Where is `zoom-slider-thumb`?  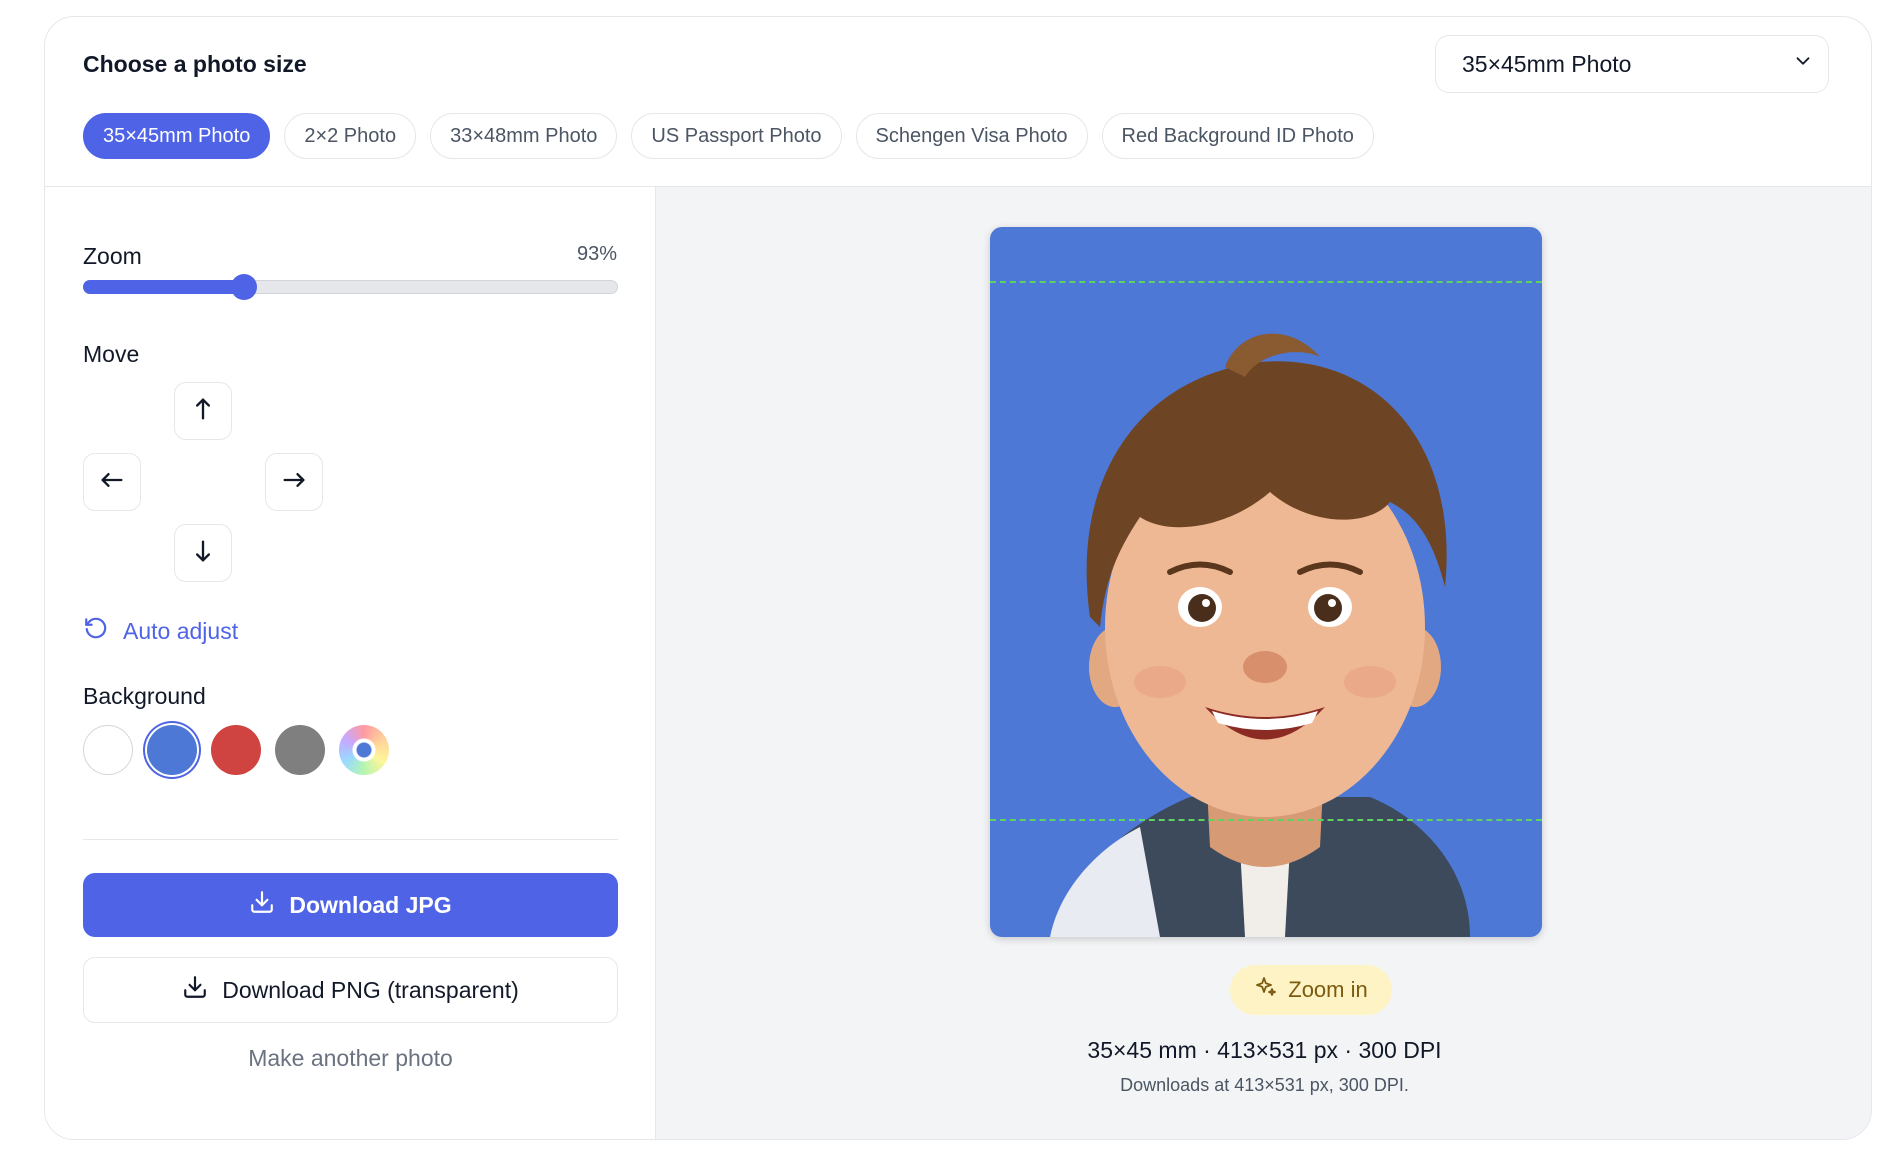 zoom-slider-thumb is located at coordinates (243, 287).